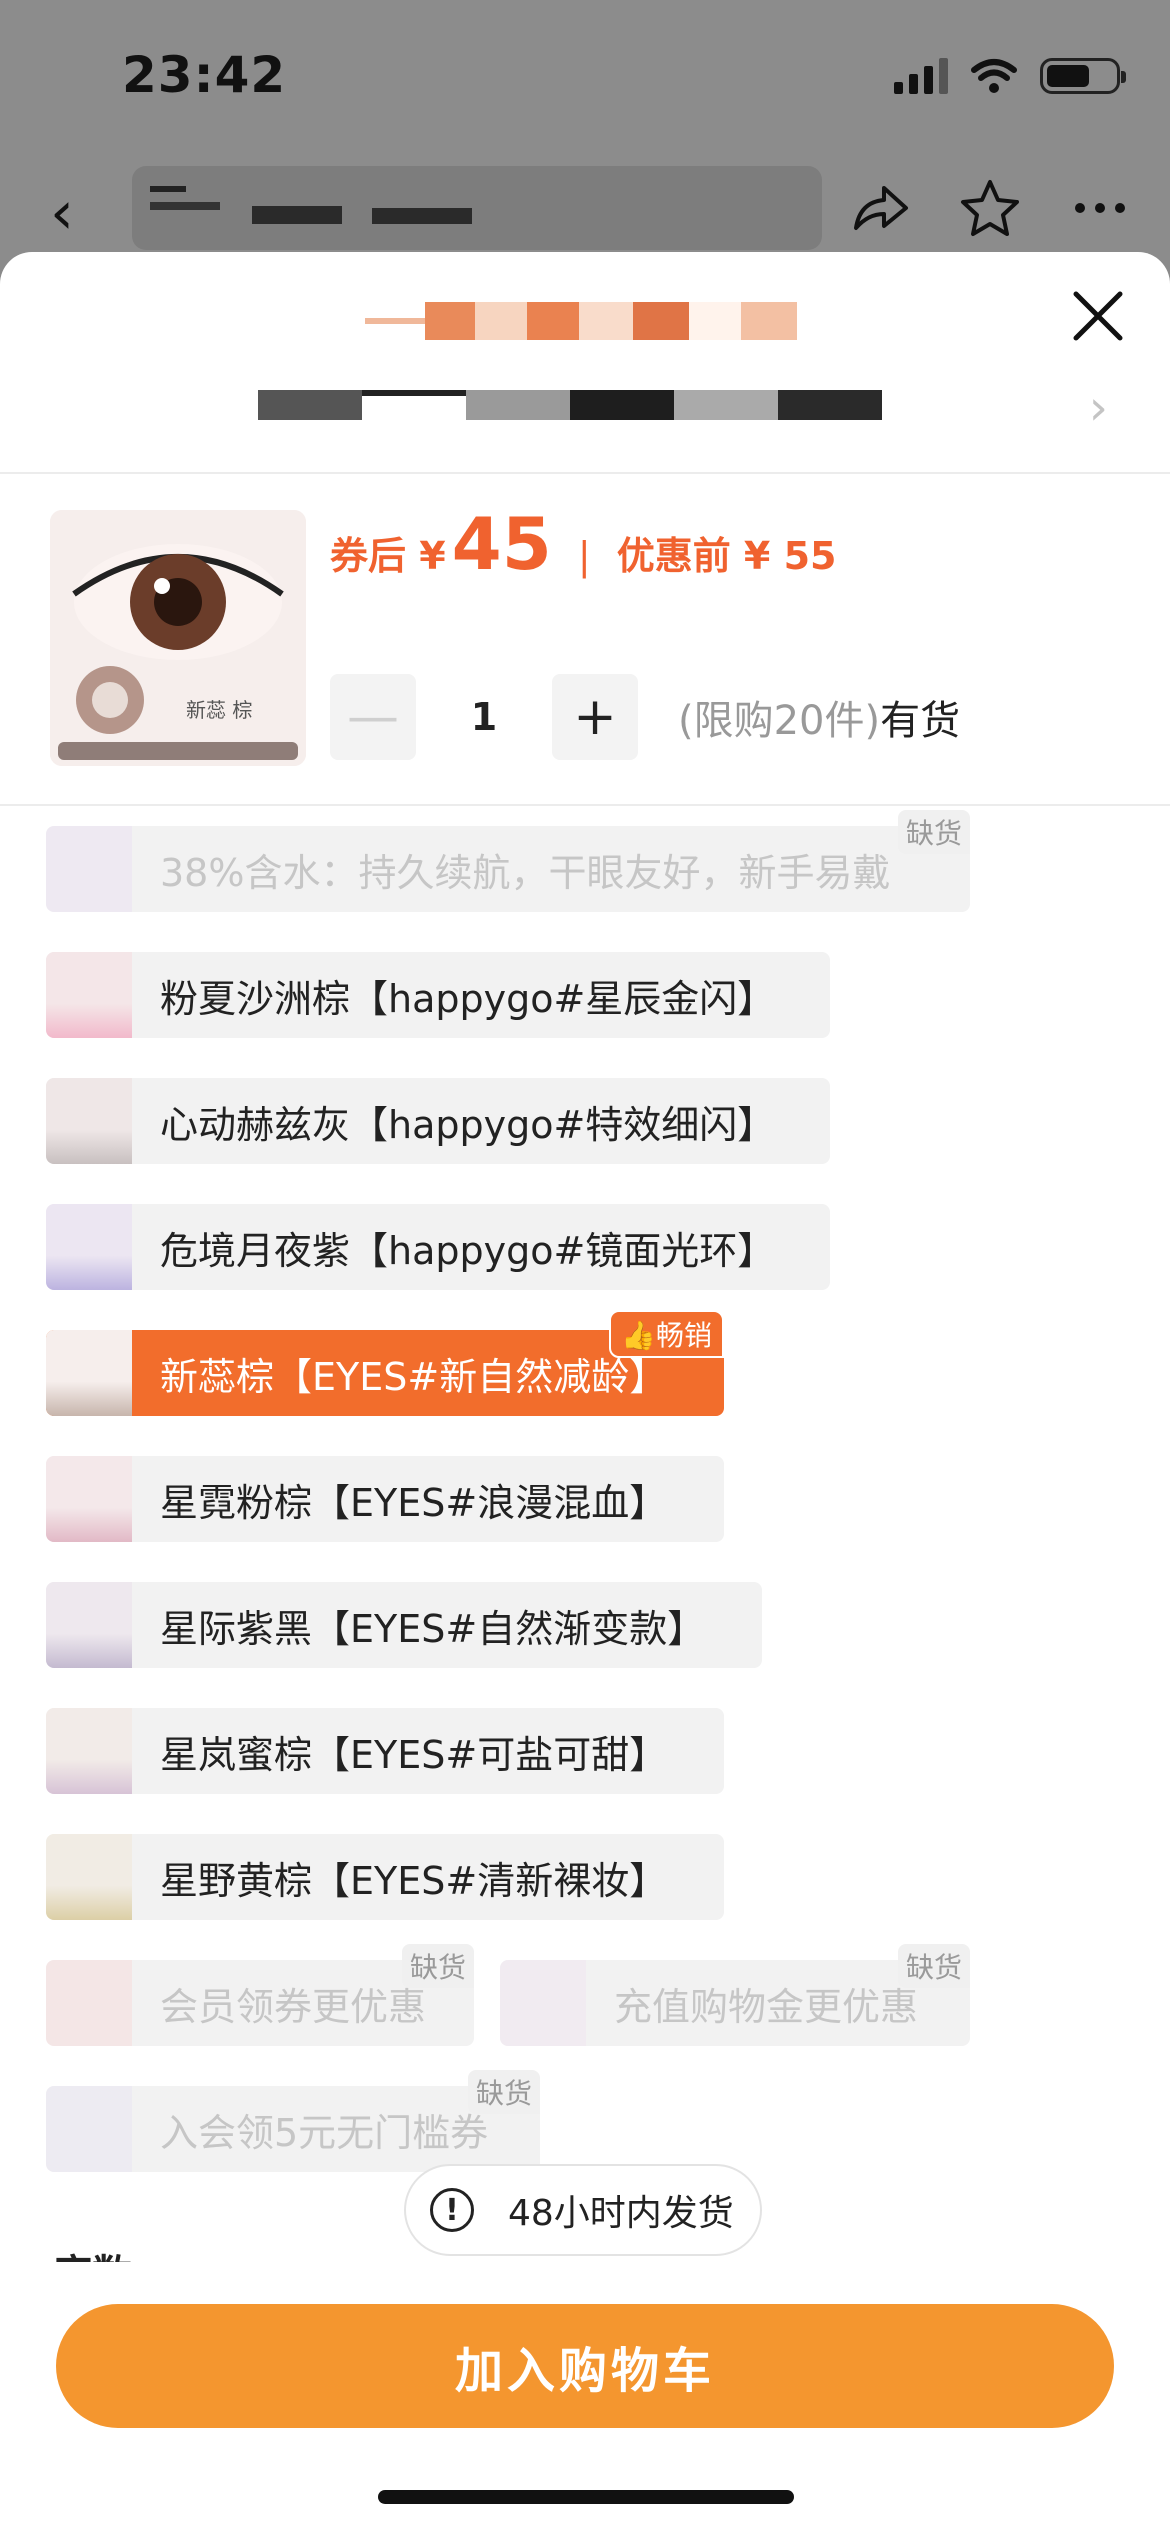  Describe the element at coordinates (1098, 316) in the screenshot. I see `close-icon` at that location.